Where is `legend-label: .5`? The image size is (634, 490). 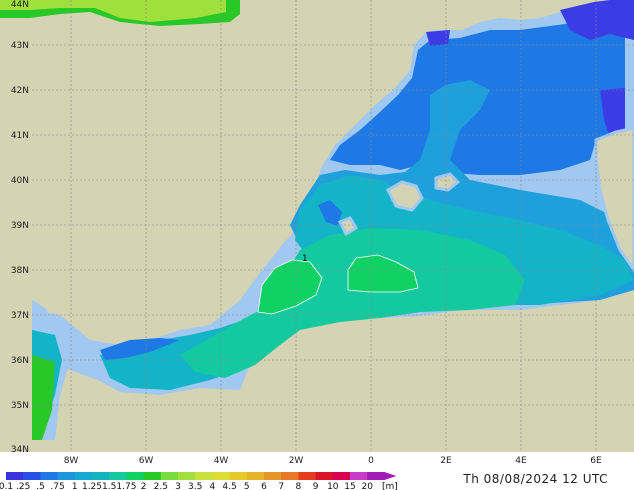
legend-label: .5 is located at coordinates (40, 486).